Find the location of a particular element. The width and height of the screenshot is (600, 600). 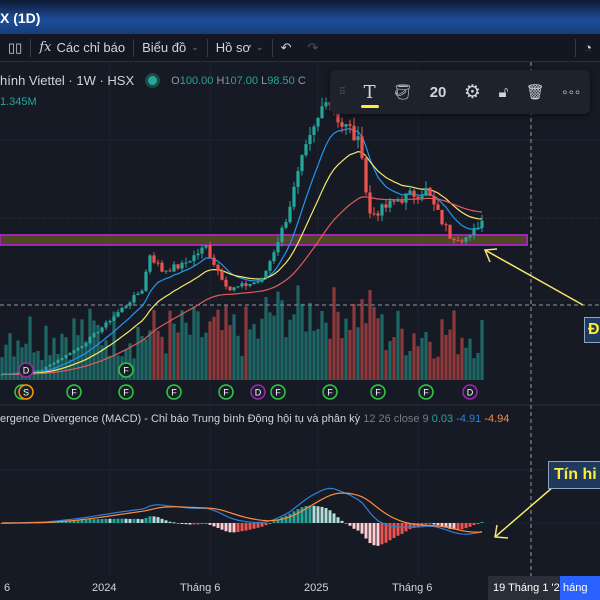

macd-hist-value: 0.03 is located at coordinates (442, 419).